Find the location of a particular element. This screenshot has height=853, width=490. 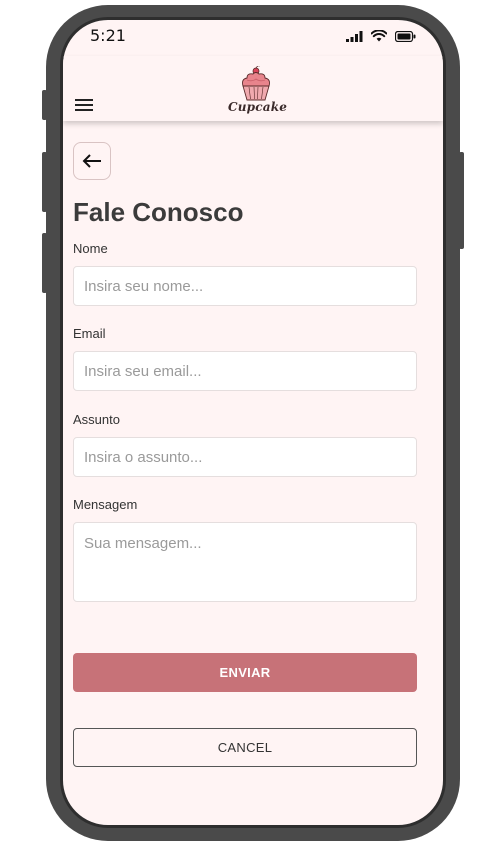

logo-text: Cupcake is located at coordinates (258, 107).